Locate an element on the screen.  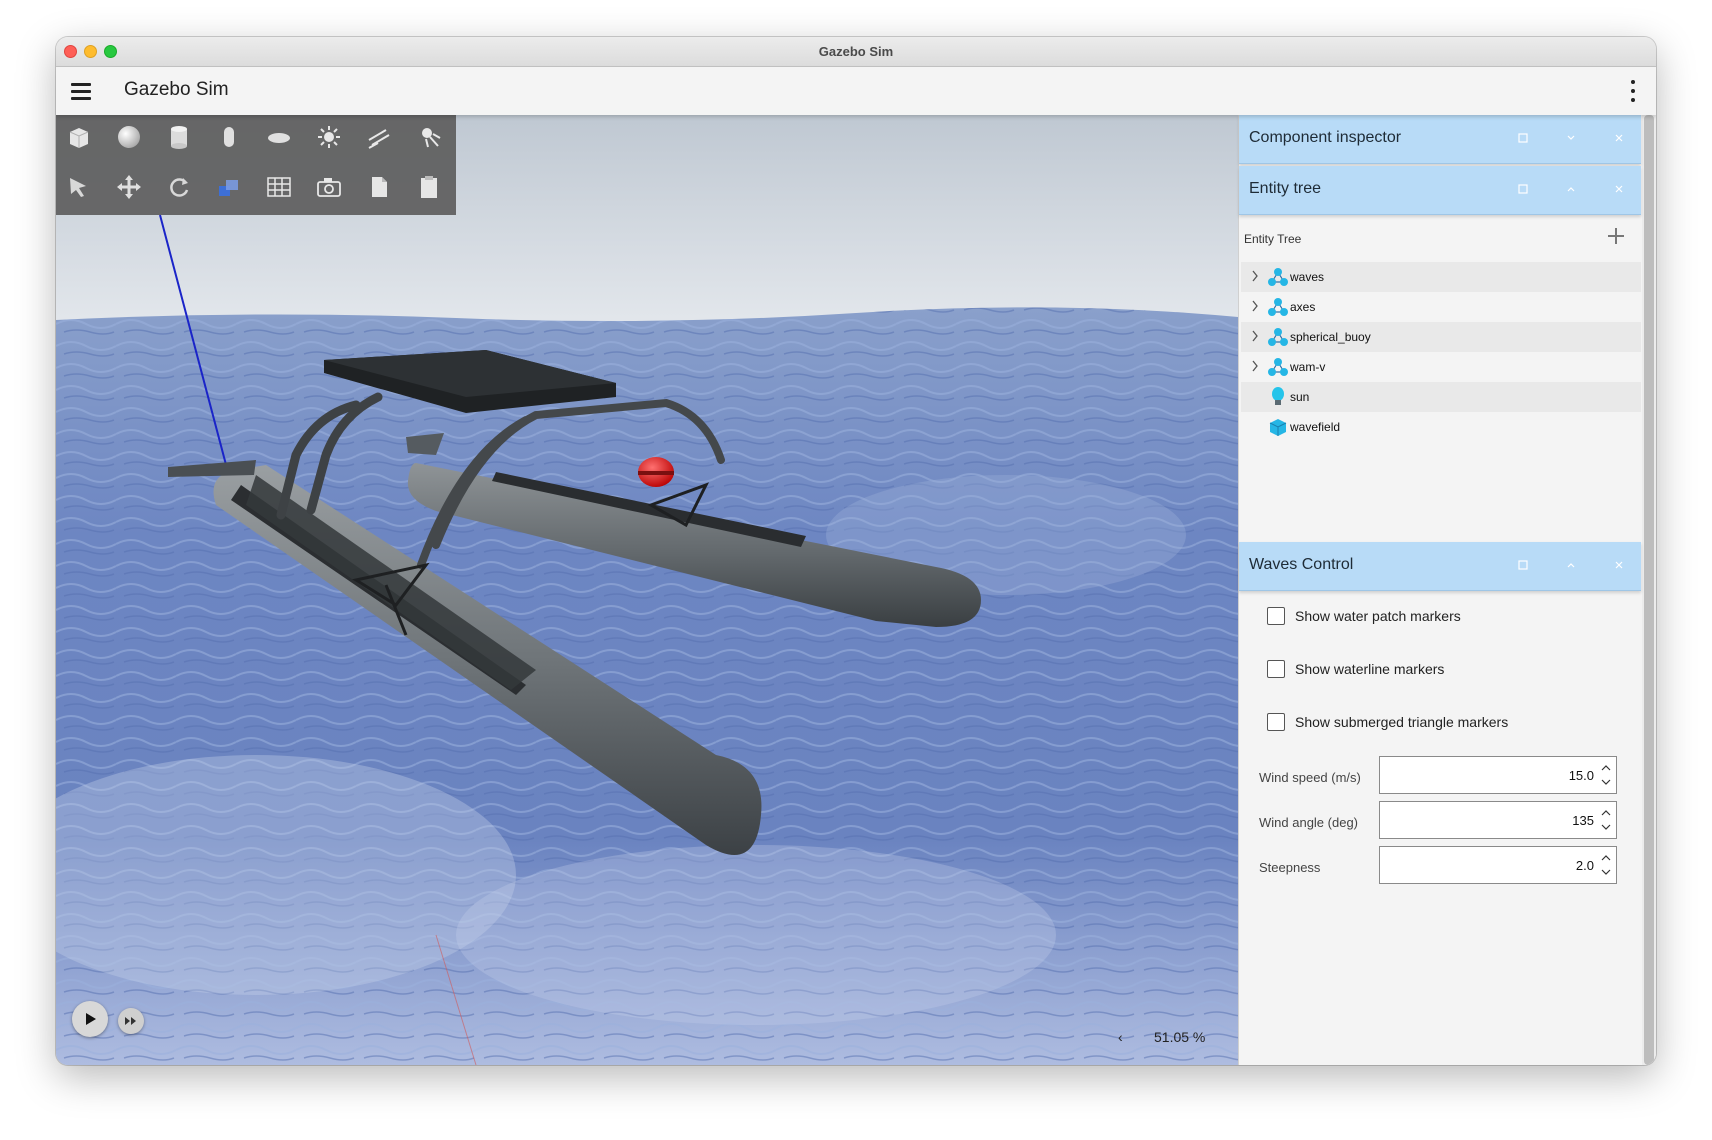
component-inspector-title: Component inspector is located at coordinates (1325, 137).